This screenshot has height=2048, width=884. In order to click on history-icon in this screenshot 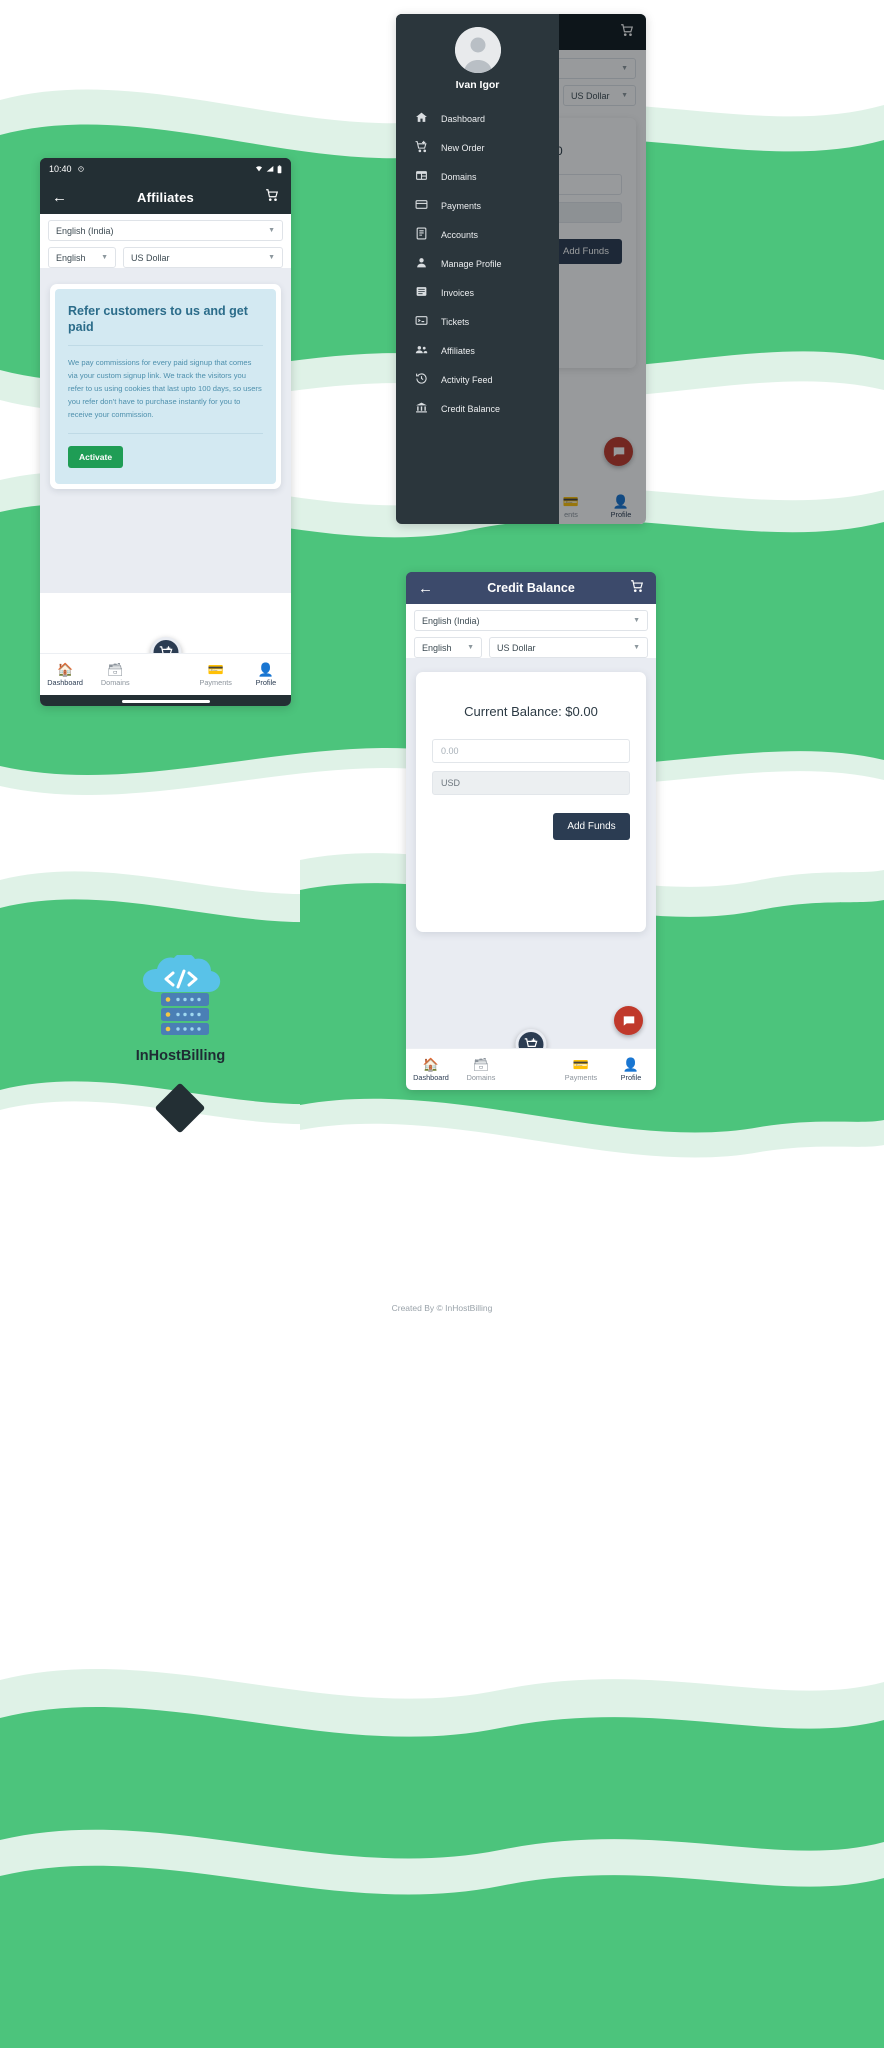, I will do `click(421, 379)`.